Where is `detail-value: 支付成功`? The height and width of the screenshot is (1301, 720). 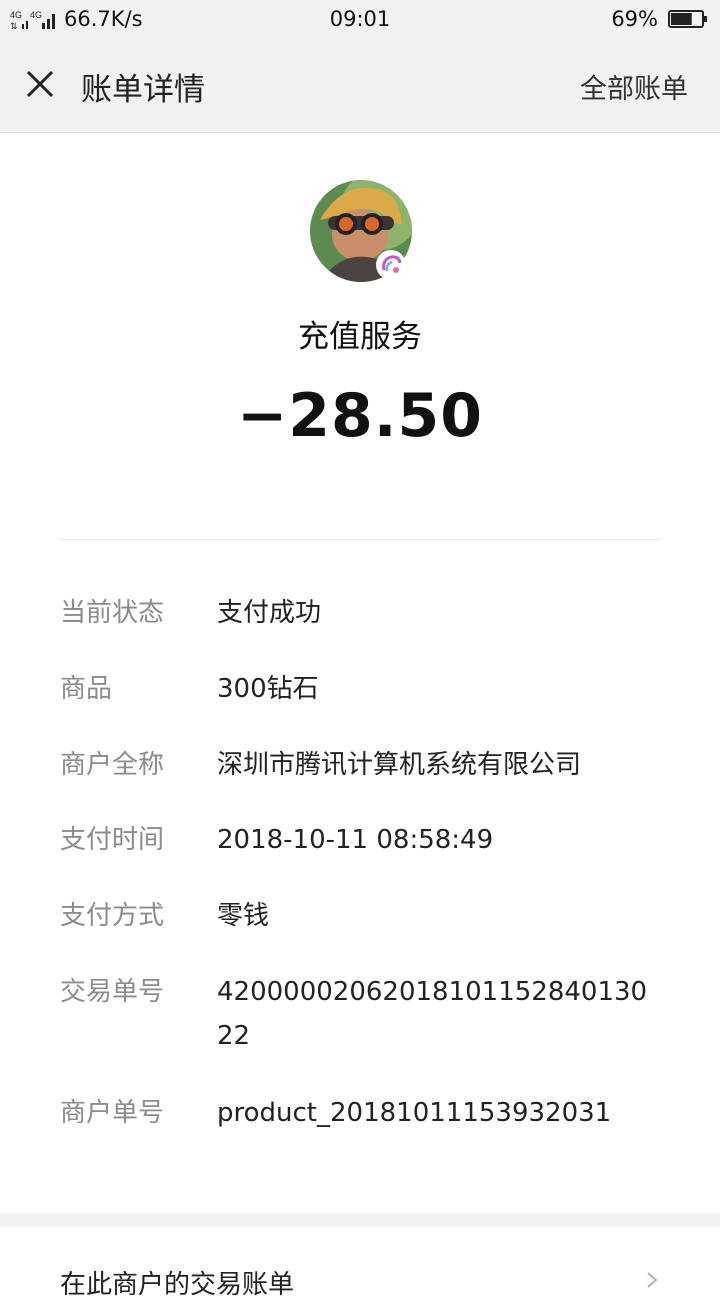
detail-value: 支付成功 is located at coordinates (269, 613).